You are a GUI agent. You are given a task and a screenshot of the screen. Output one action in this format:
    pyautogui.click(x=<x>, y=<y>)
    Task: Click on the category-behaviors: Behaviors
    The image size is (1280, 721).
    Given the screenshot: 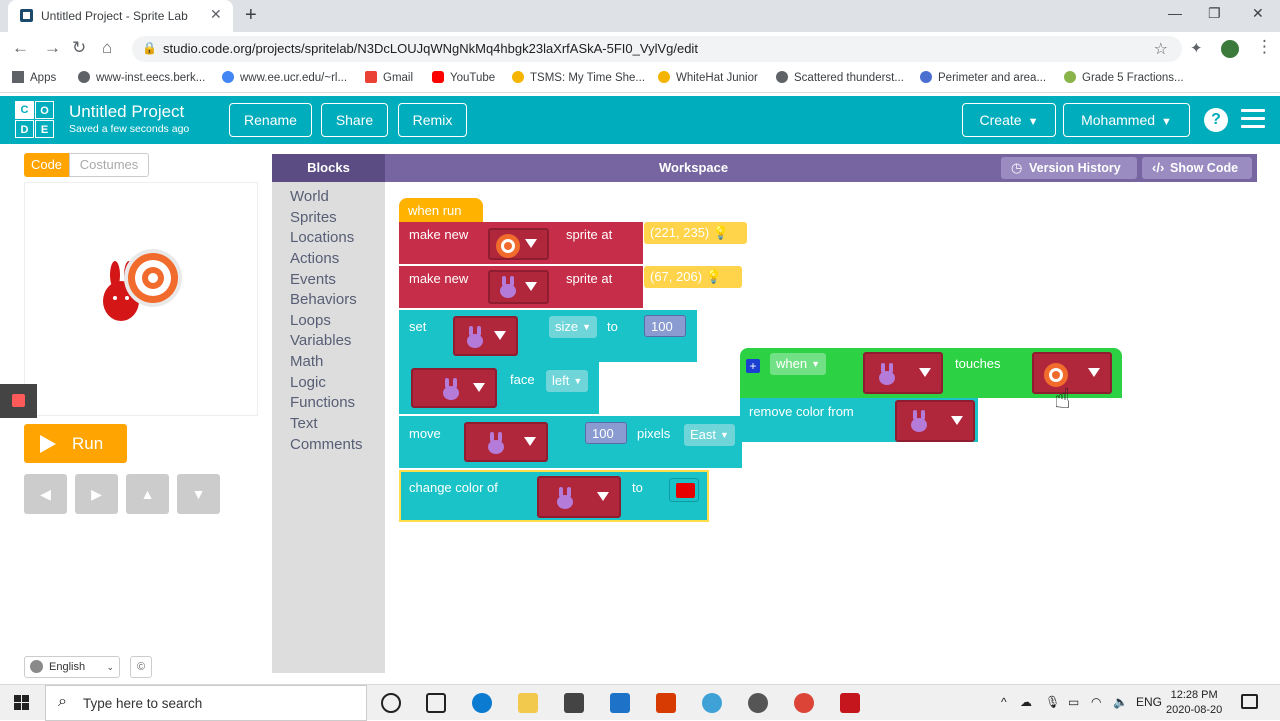 What is the action you would take?
    pyautogui.click(x=323, y=299)
    